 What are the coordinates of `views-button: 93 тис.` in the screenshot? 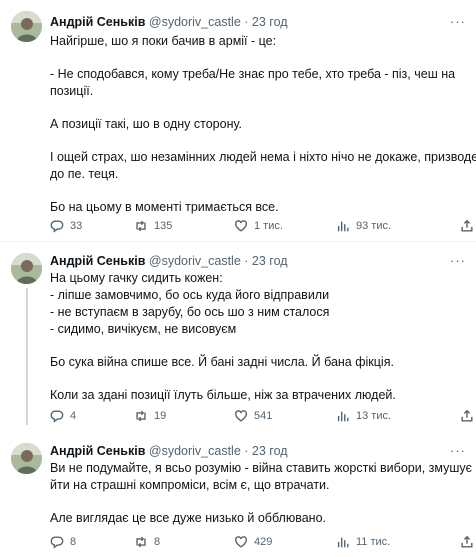 It's located at (363, 226).